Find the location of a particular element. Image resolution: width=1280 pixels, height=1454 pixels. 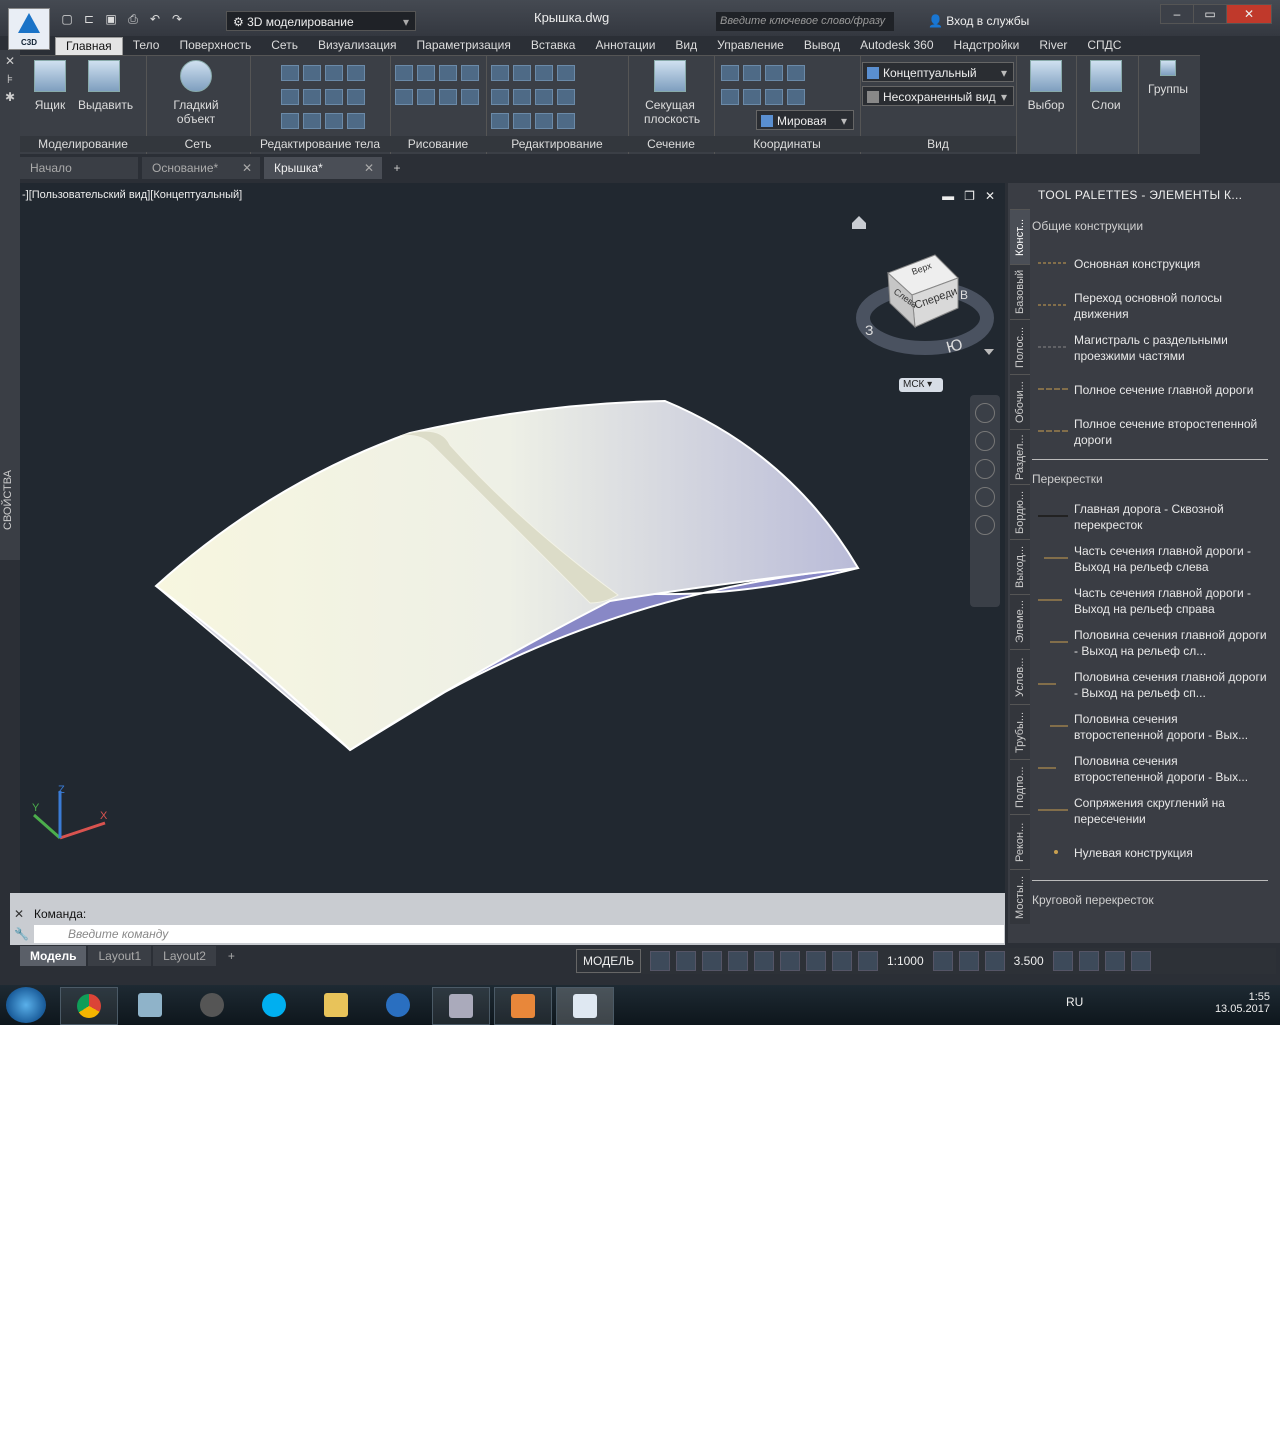

trim-icon is located at coordinates (566, 73).